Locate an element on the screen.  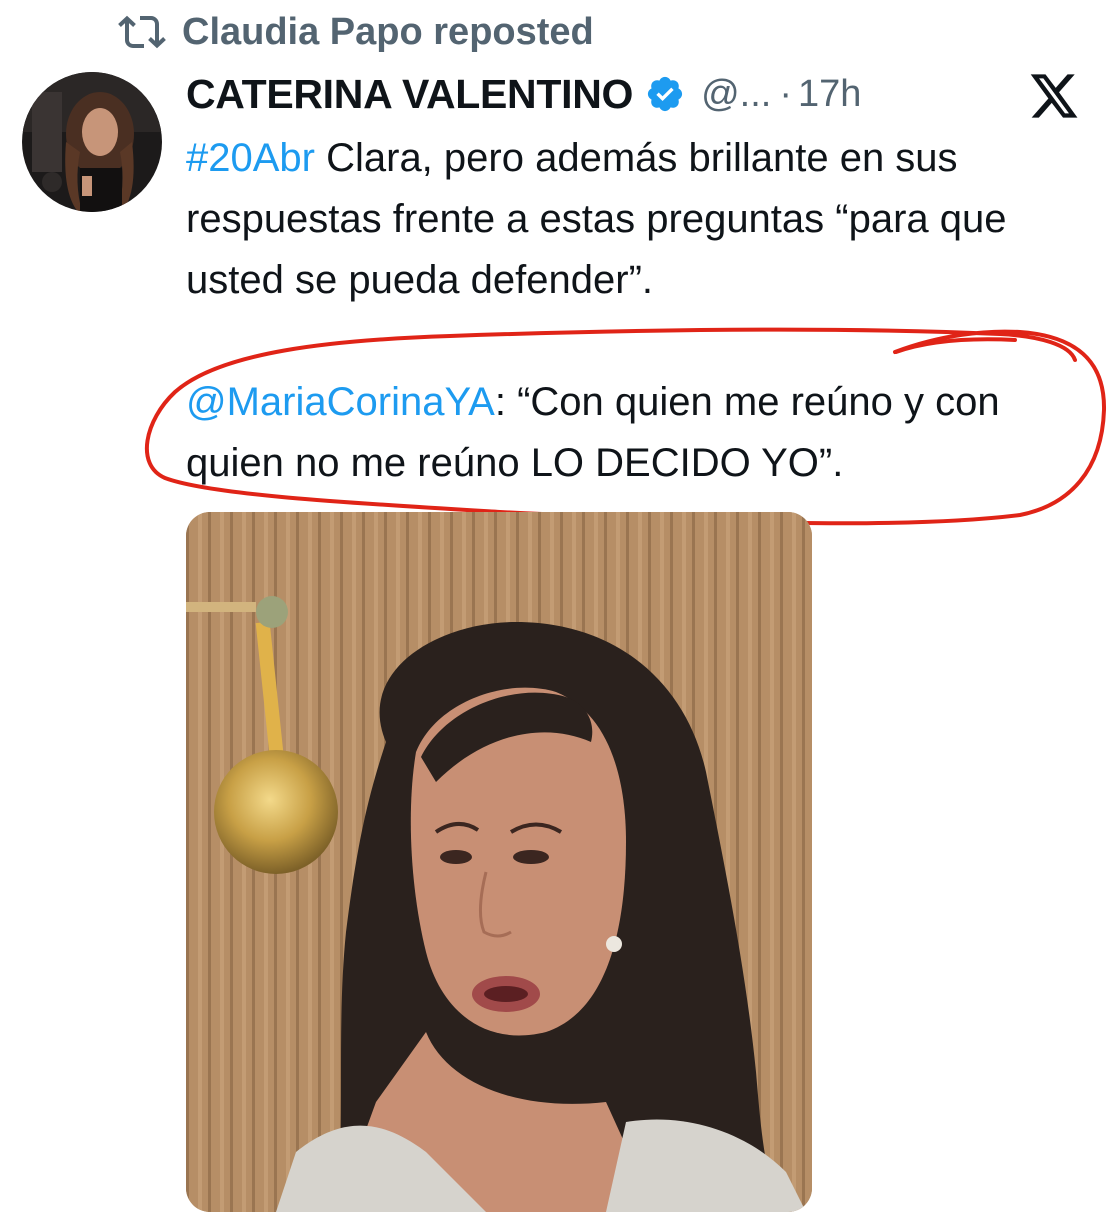
author-name: CATERINA VALENTINO is located at coordinates (409, 94).